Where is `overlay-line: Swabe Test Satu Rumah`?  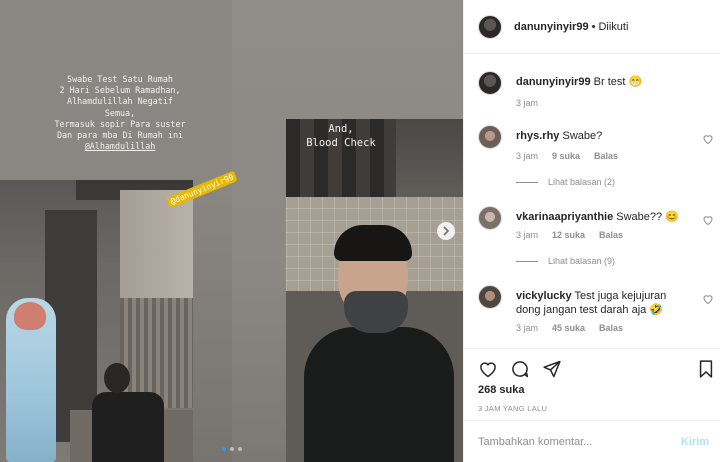 overlay-line: Swabe Test Satu Rumah is located at coordinates (120, 79).